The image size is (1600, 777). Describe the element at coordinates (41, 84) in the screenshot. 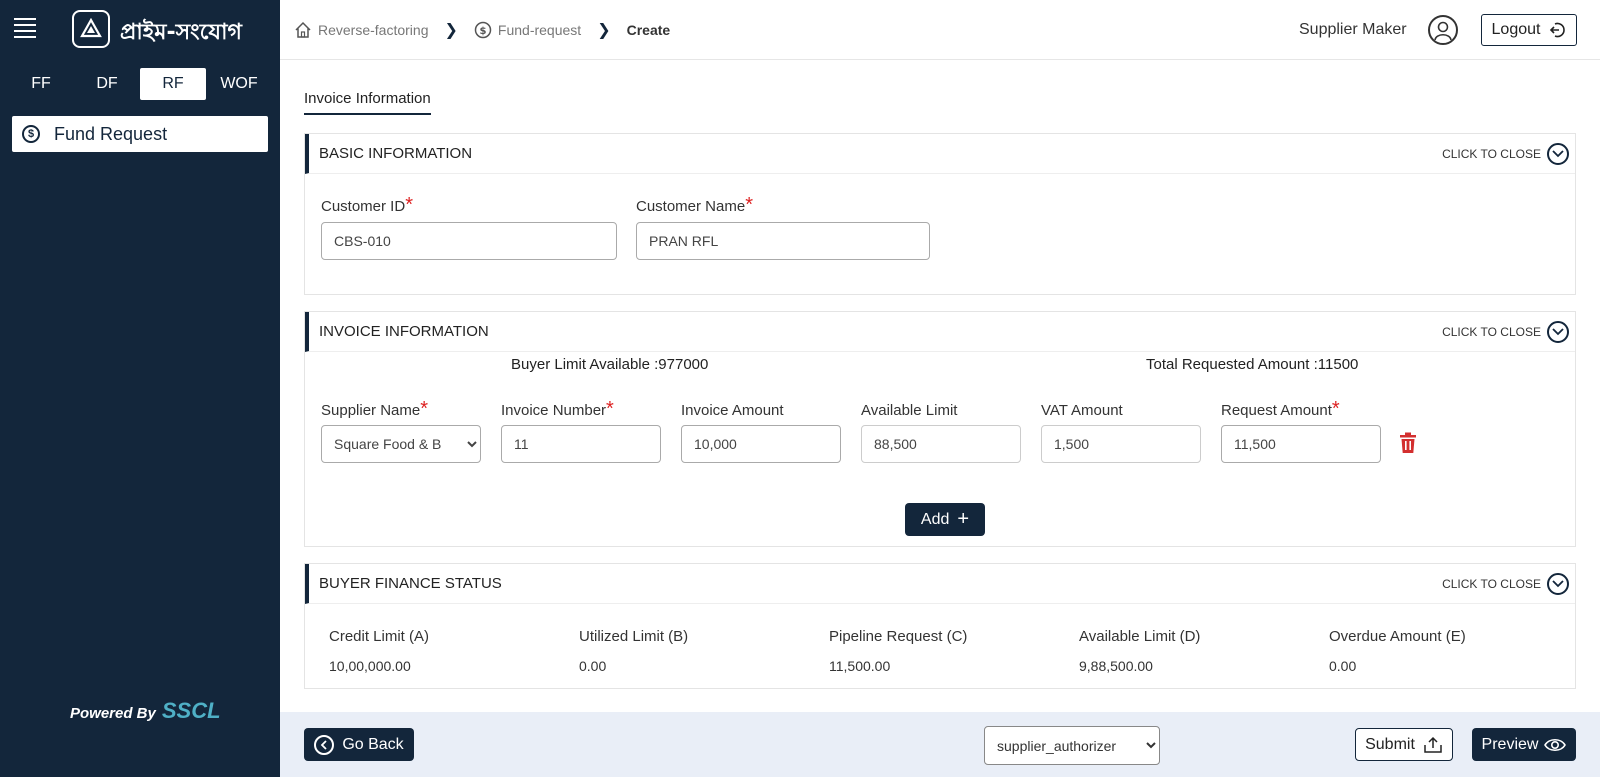

I see `module-tab-ff: FF` at that location.